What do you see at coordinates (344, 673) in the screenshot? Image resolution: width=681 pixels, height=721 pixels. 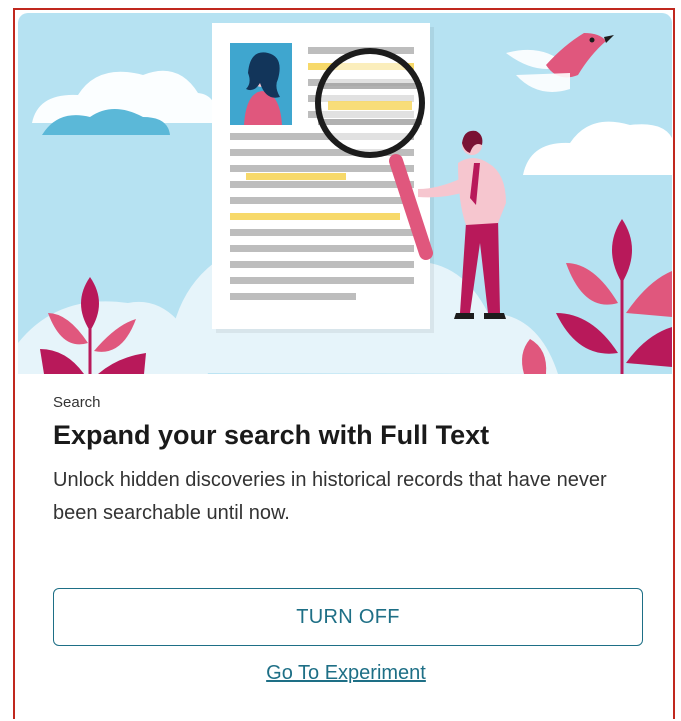 I see `go-to-experiment-link: Go To Experiment` at bounding box center [344, 673].